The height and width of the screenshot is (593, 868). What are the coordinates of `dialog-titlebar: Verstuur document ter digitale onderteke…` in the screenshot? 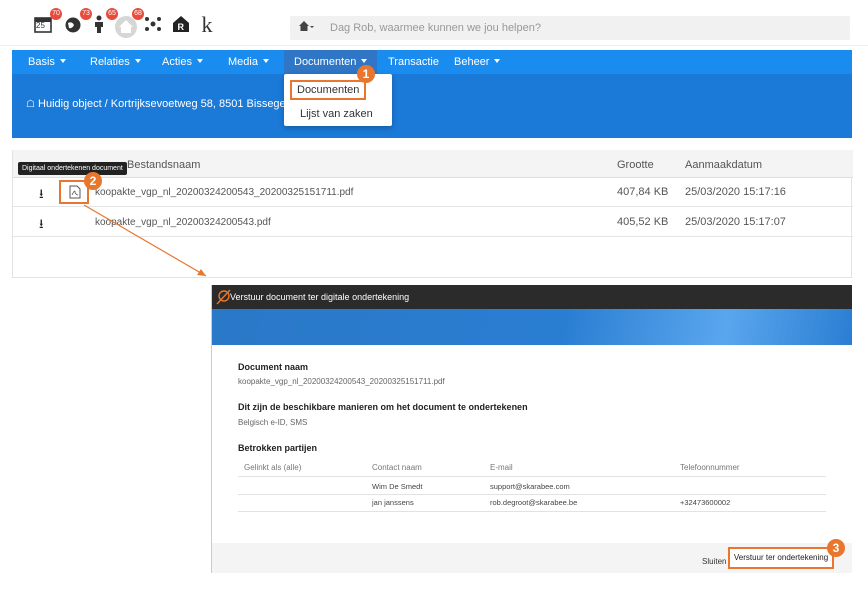 It's located at (532, 297).